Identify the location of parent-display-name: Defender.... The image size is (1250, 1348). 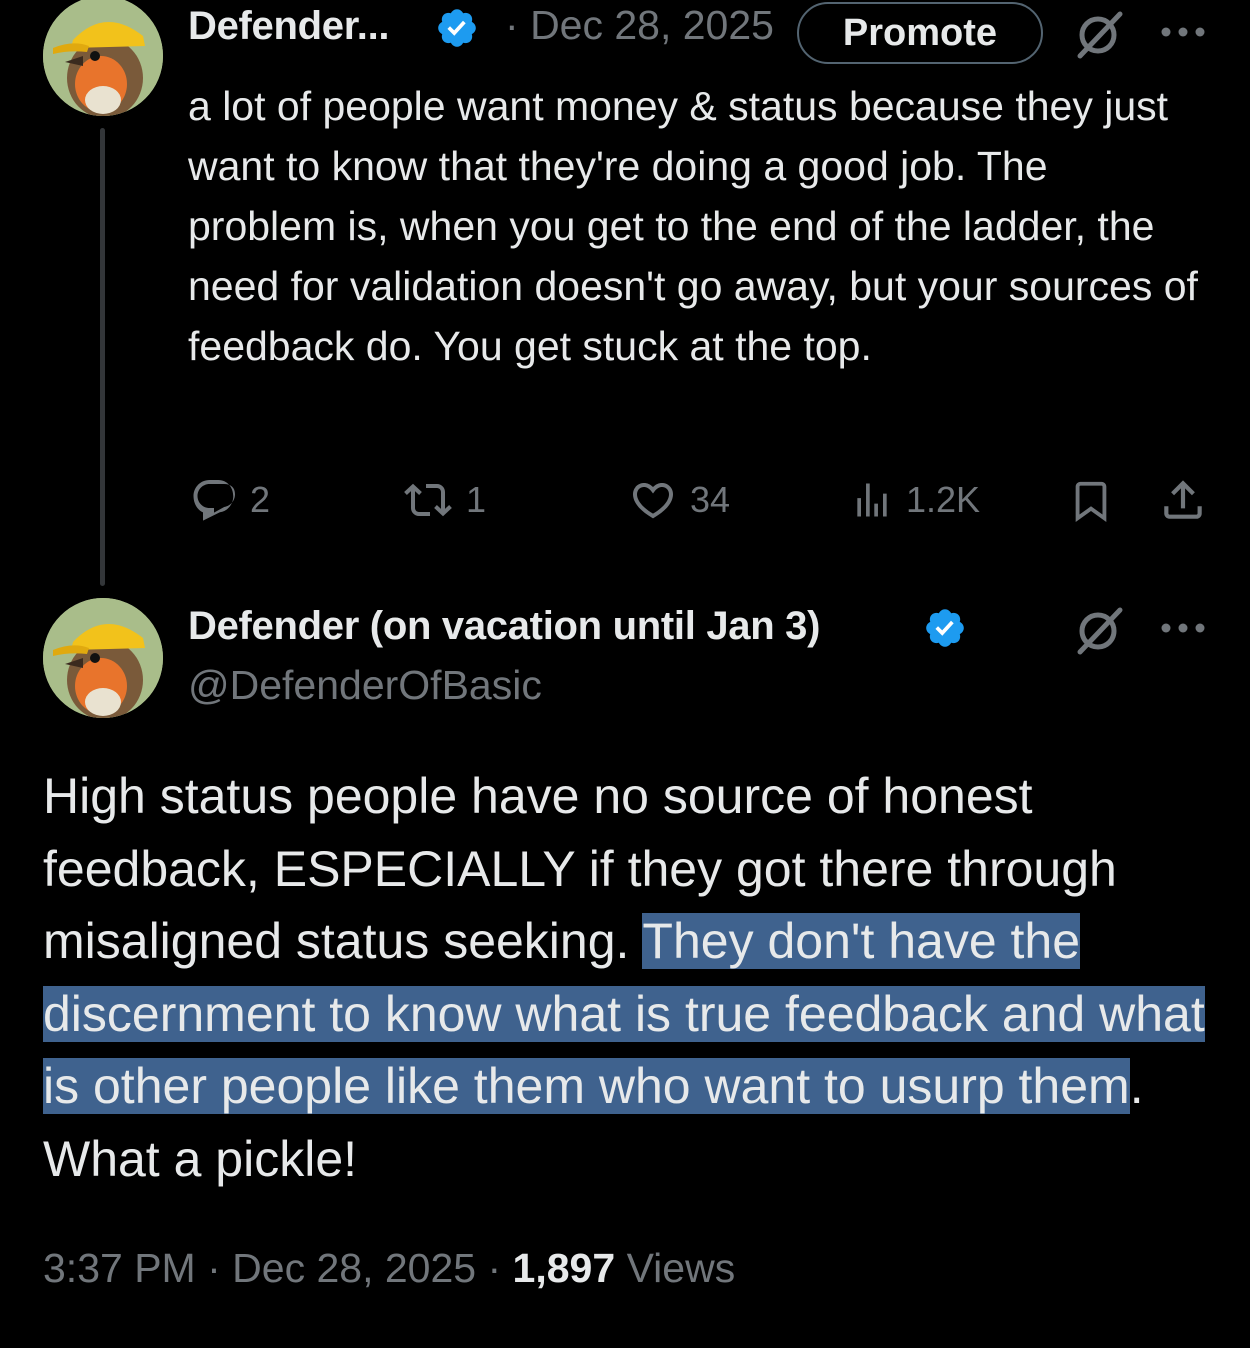
(289, 26).